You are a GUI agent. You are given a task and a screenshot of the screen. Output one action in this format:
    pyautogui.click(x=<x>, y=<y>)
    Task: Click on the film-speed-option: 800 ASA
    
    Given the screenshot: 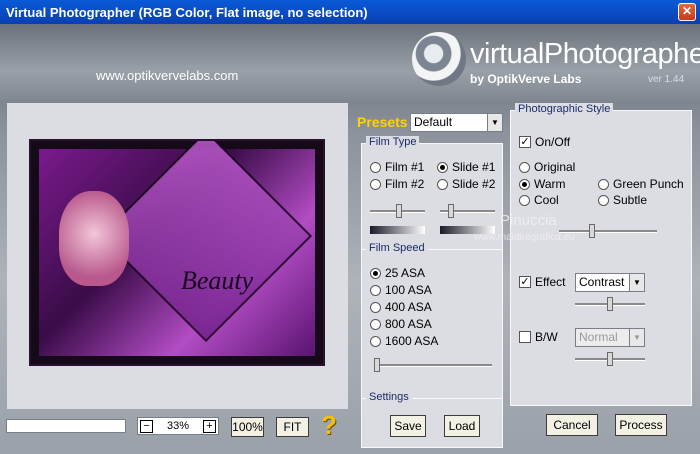 What is the action you would take?
    pyautogui.click(x=401, y=324)
    